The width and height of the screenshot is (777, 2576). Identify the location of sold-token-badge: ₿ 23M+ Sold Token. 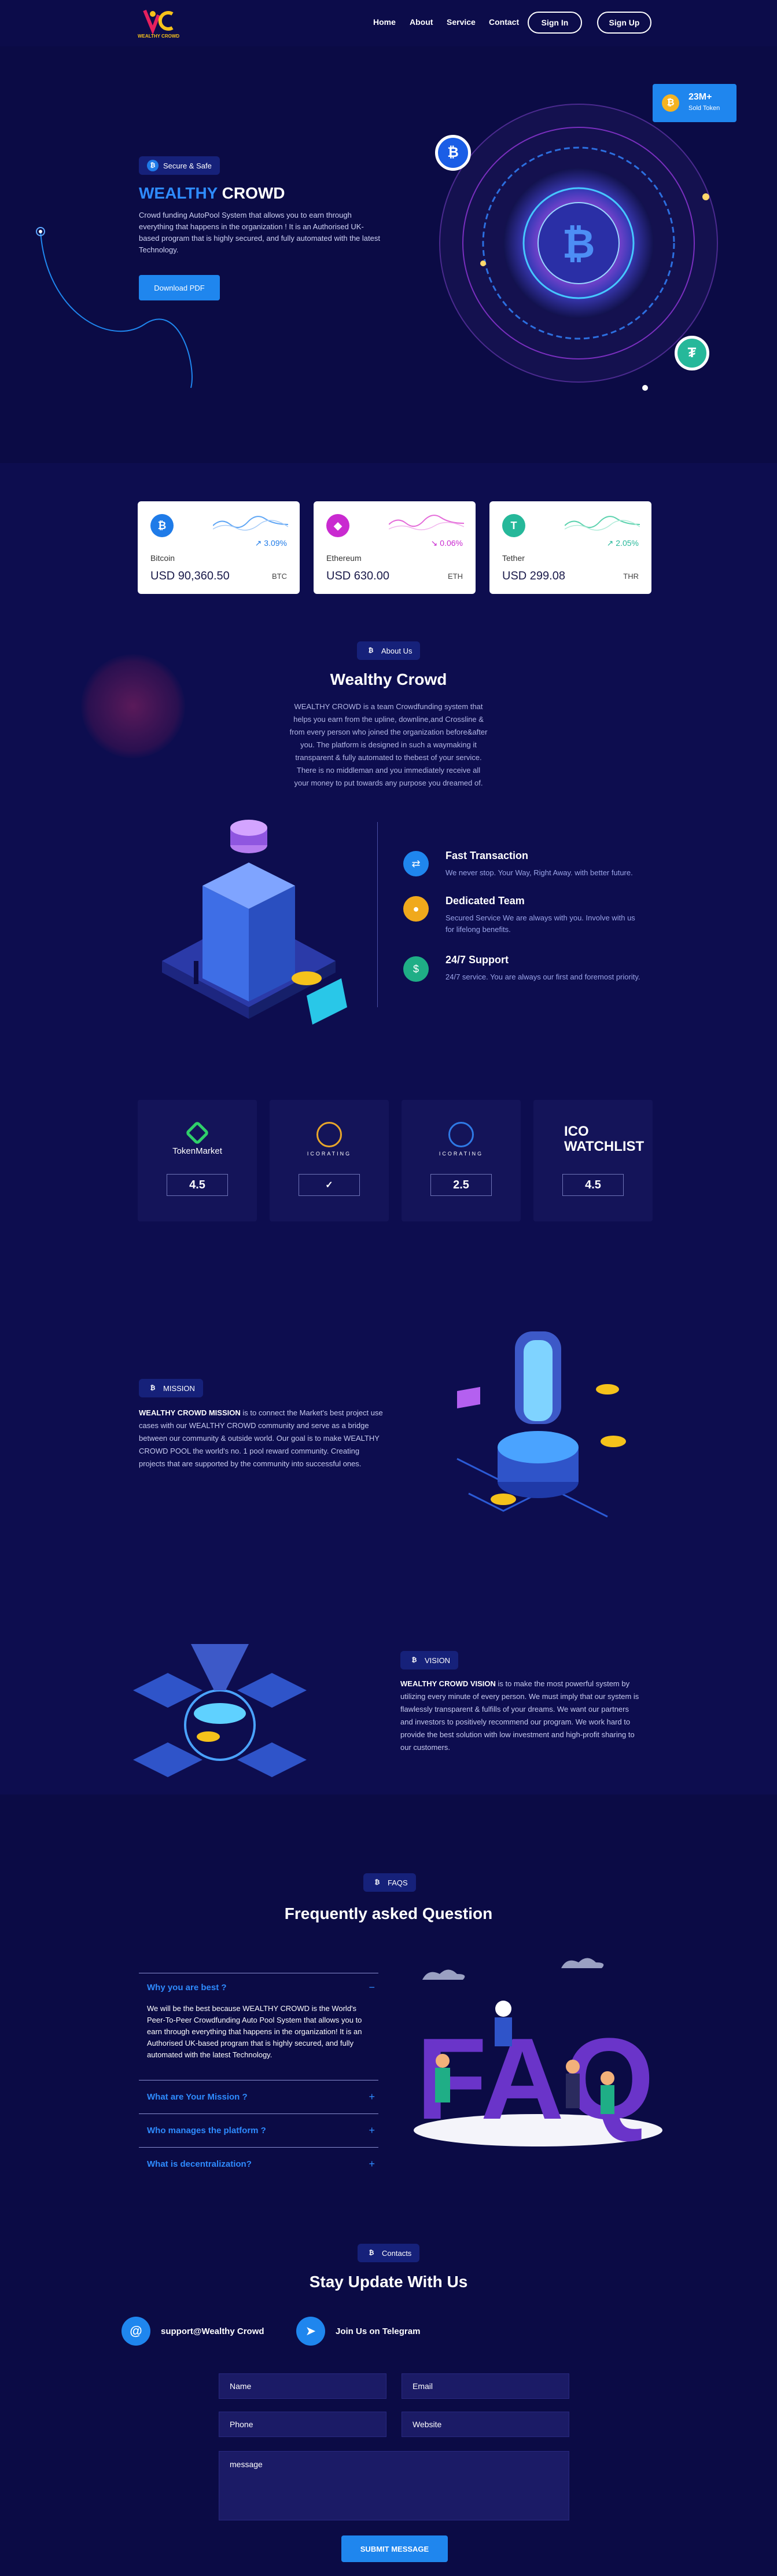
(695, 103).